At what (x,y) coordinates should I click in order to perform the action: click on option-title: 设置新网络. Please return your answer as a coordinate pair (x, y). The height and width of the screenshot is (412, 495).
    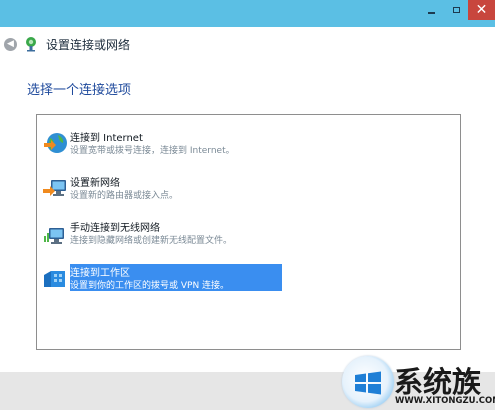
    Looking at the image, I should click on (95, 183).